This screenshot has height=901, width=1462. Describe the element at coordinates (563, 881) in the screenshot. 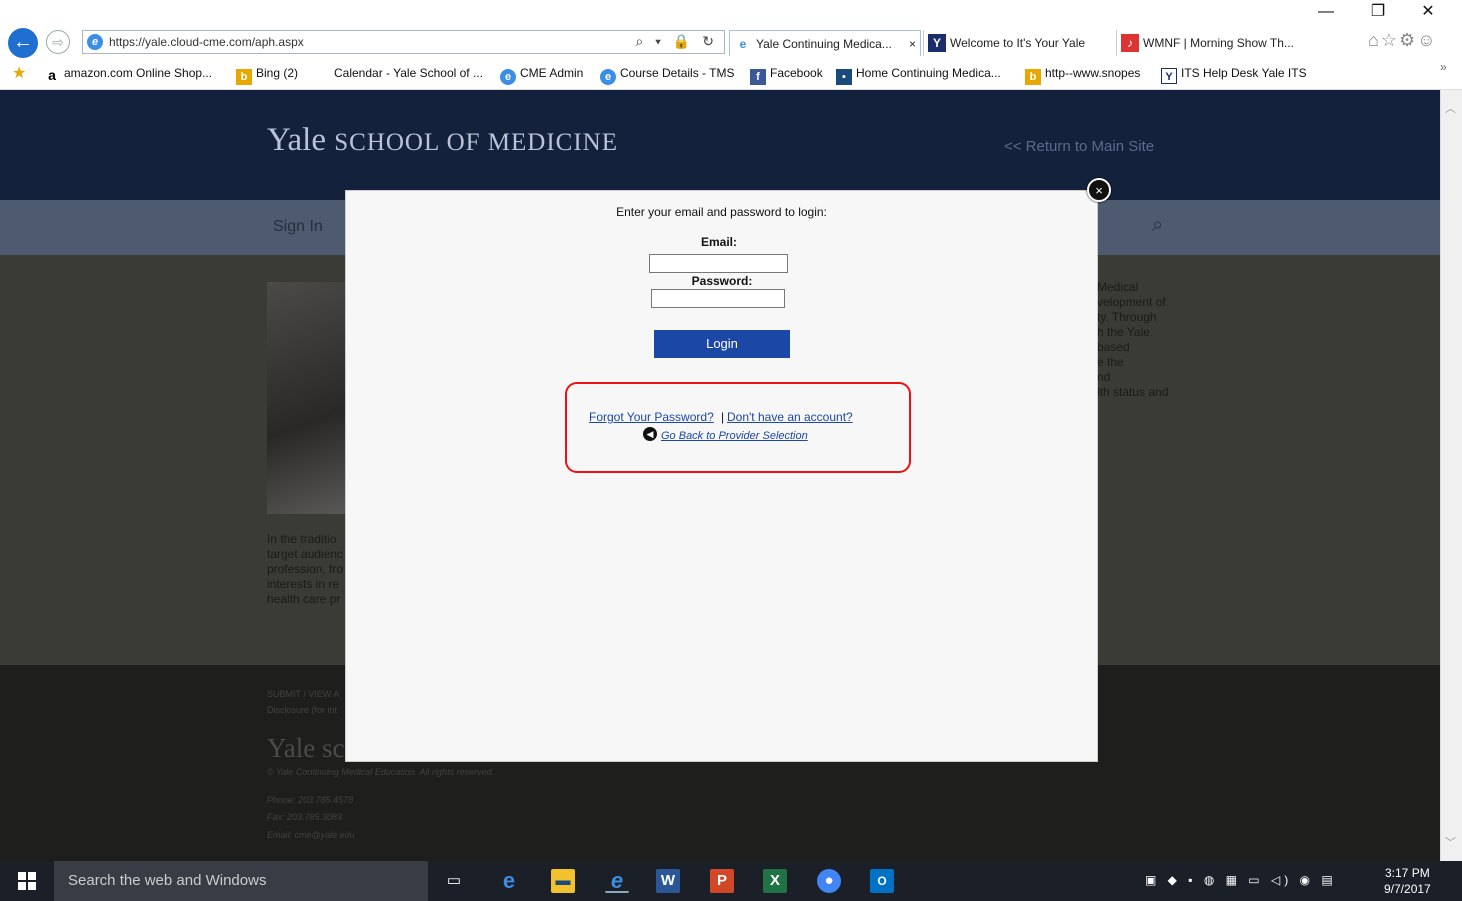

I see `file-explorer-icon: ▬` at that location.